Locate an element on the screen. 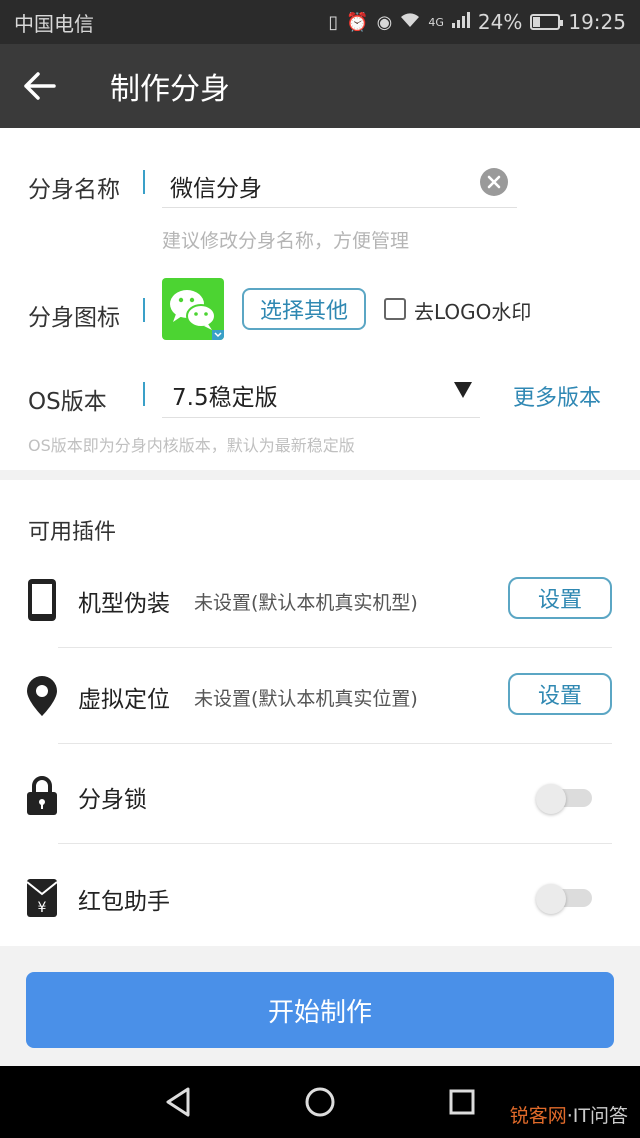  watermark-suffix: ·IT问答 is located at coordinates (597, 1116).